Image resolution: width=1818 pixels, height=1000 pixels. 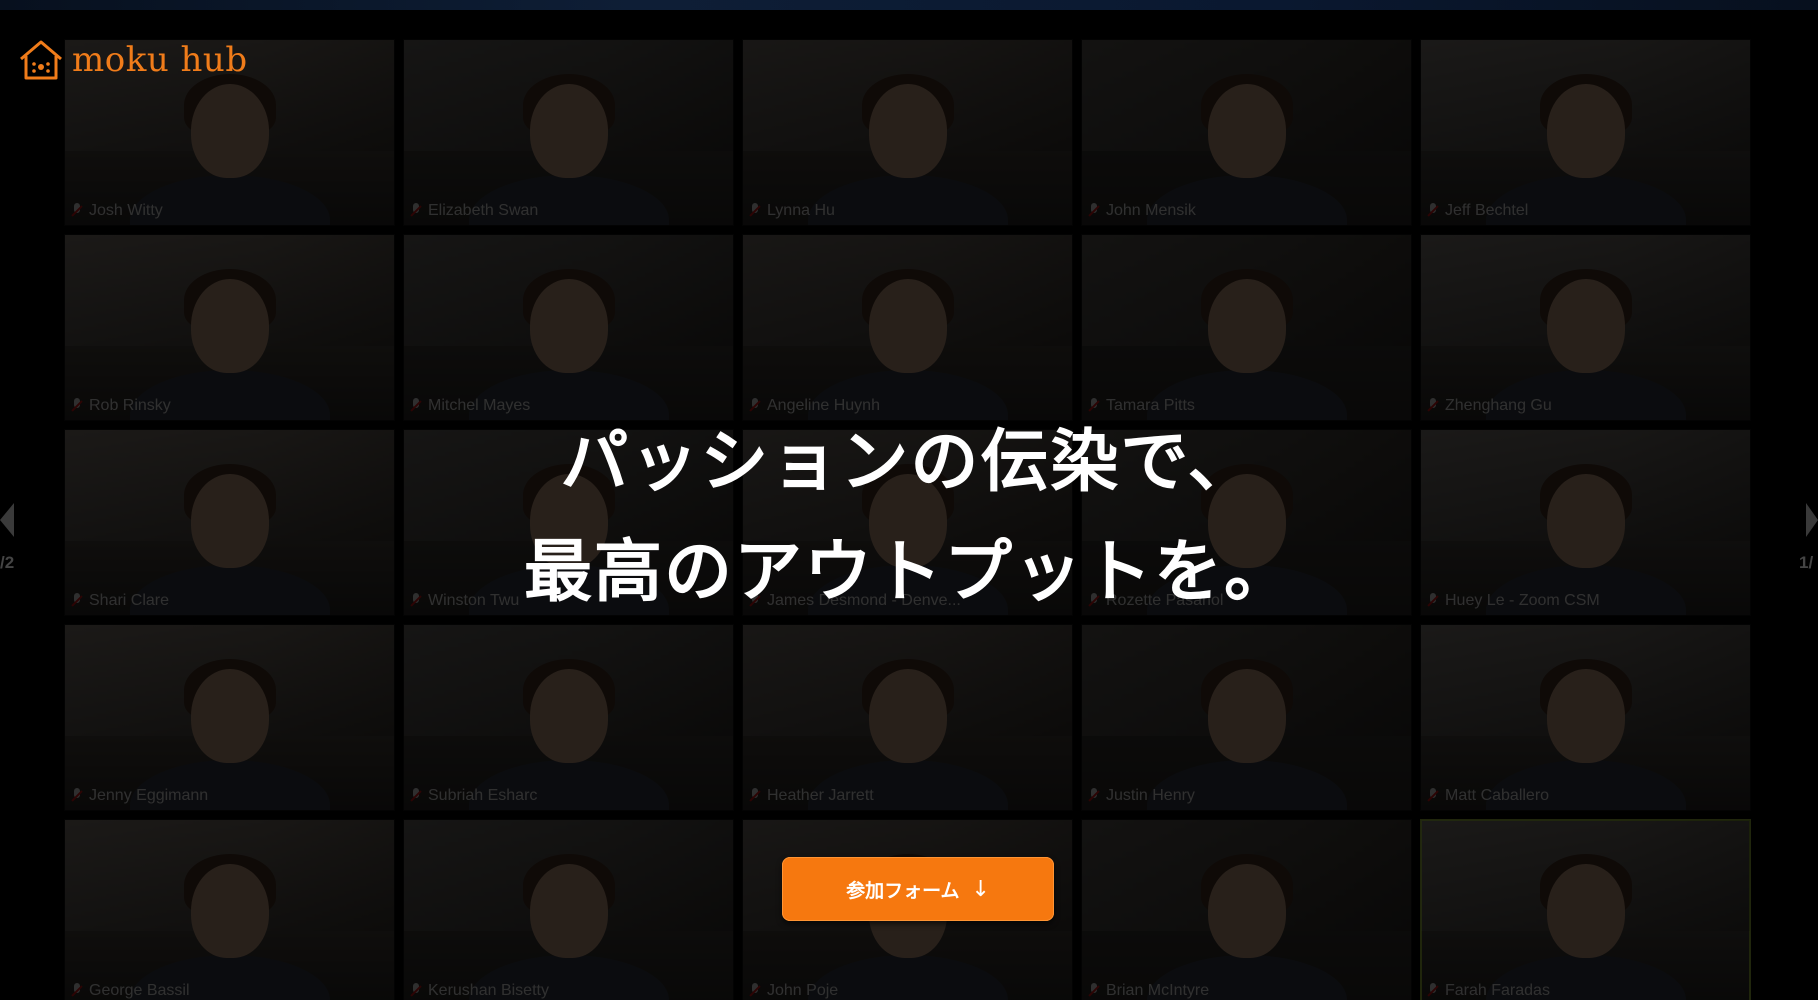 I want to click on house-icon, so click(x=41, y=60).